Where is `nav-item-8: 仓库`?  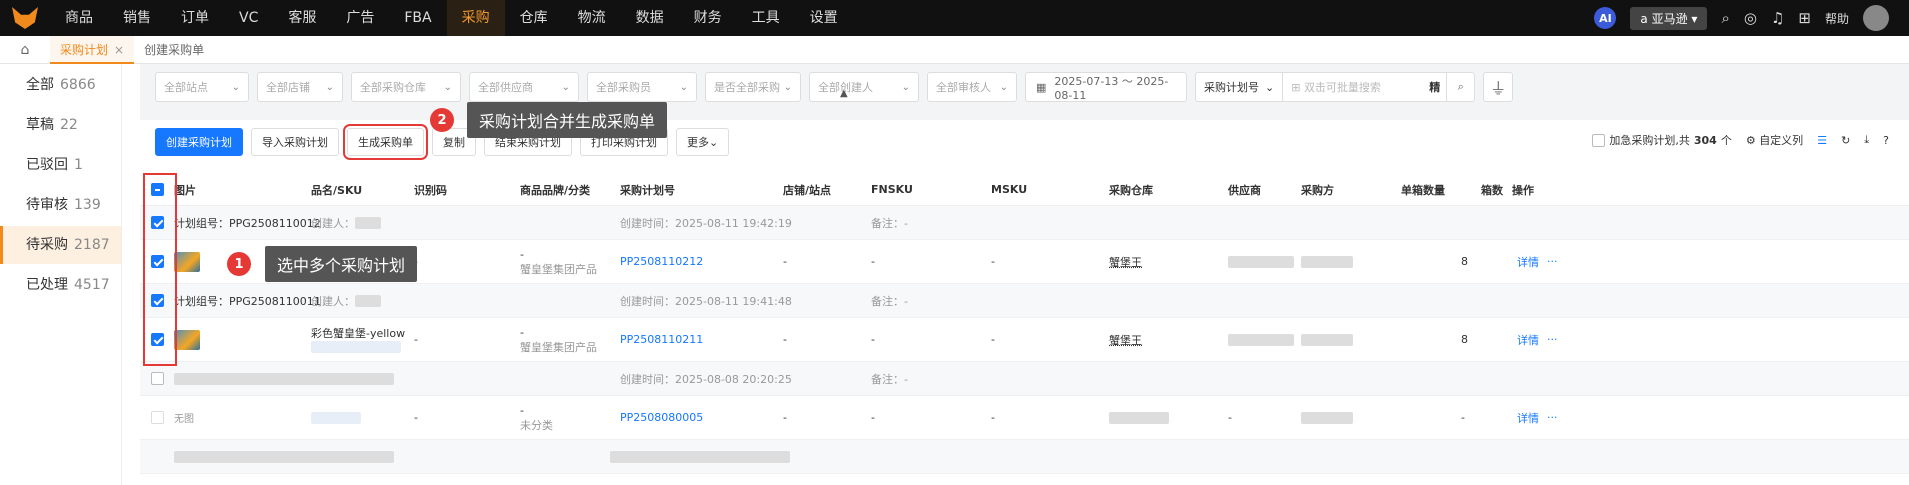
nav-item-8: 仓库 is located at coordinates (534, 18).